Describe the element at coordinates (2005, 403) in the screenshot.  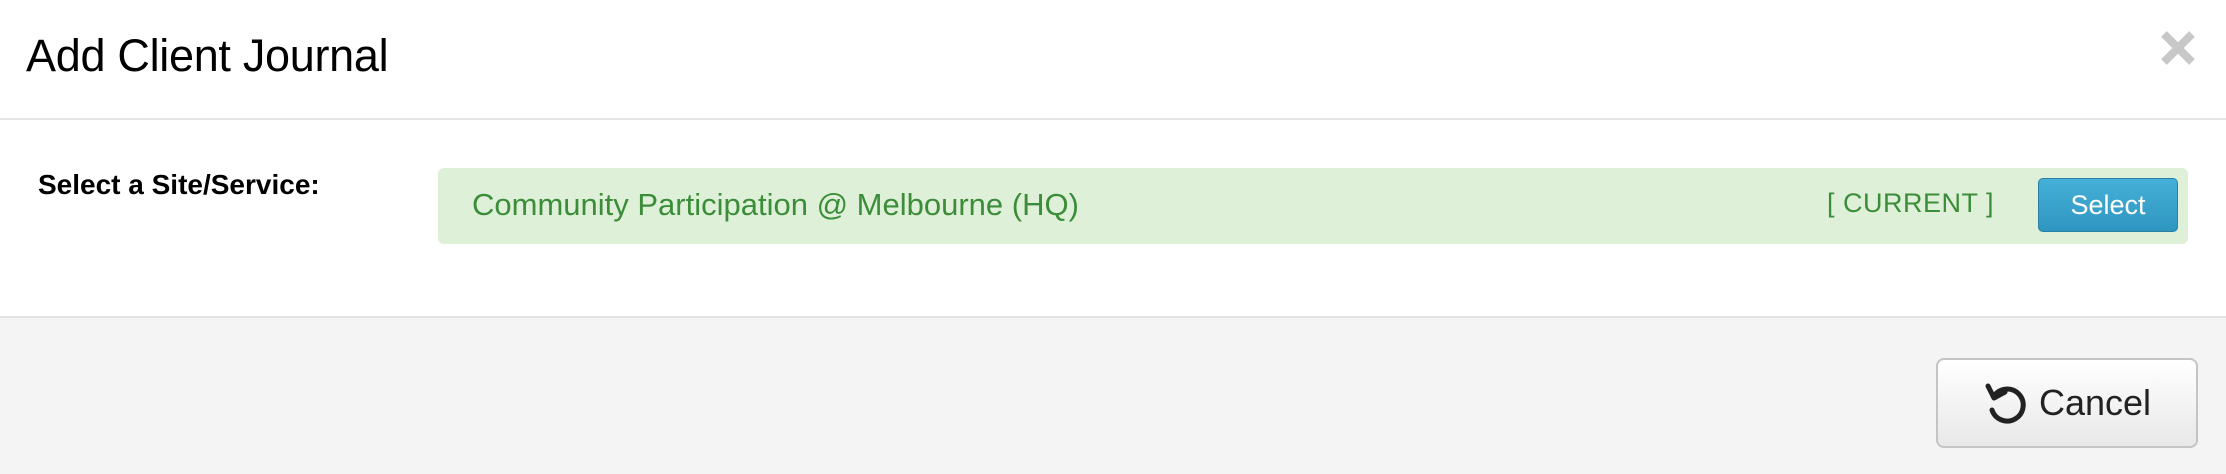
I see `undo-icon` at that location.